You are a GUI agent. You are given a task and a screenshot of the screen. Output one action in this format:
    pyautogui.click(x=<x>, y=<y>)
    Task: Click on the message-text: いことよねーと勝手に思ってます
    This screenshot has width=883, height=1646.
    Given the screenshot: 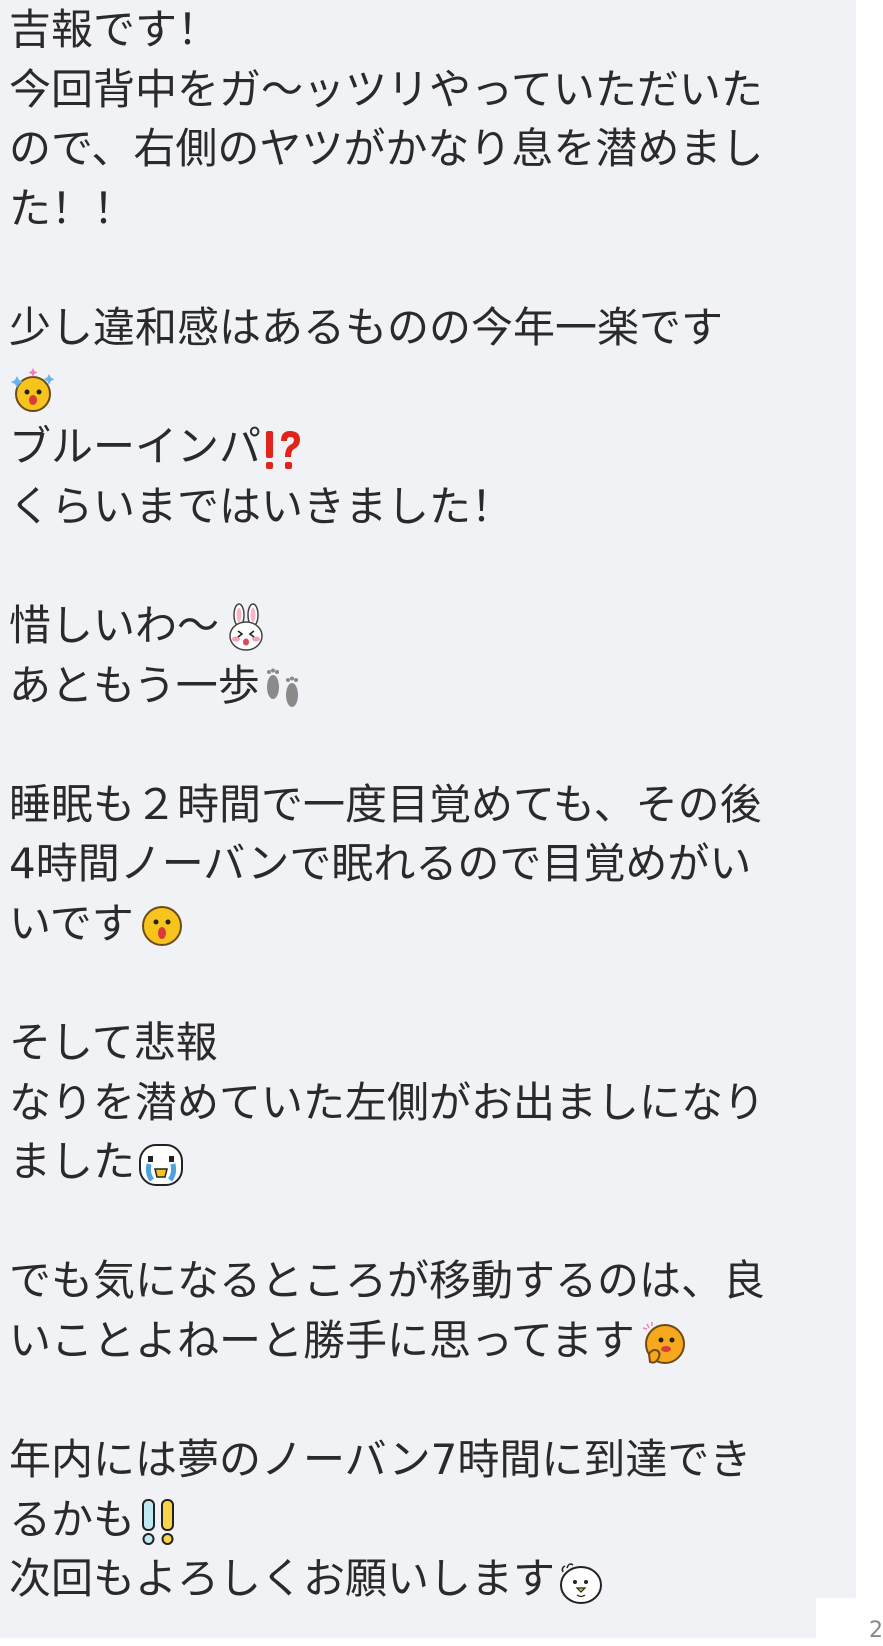 What is the action you would take?
    pyautogui.click(x=322, y=1341)
    